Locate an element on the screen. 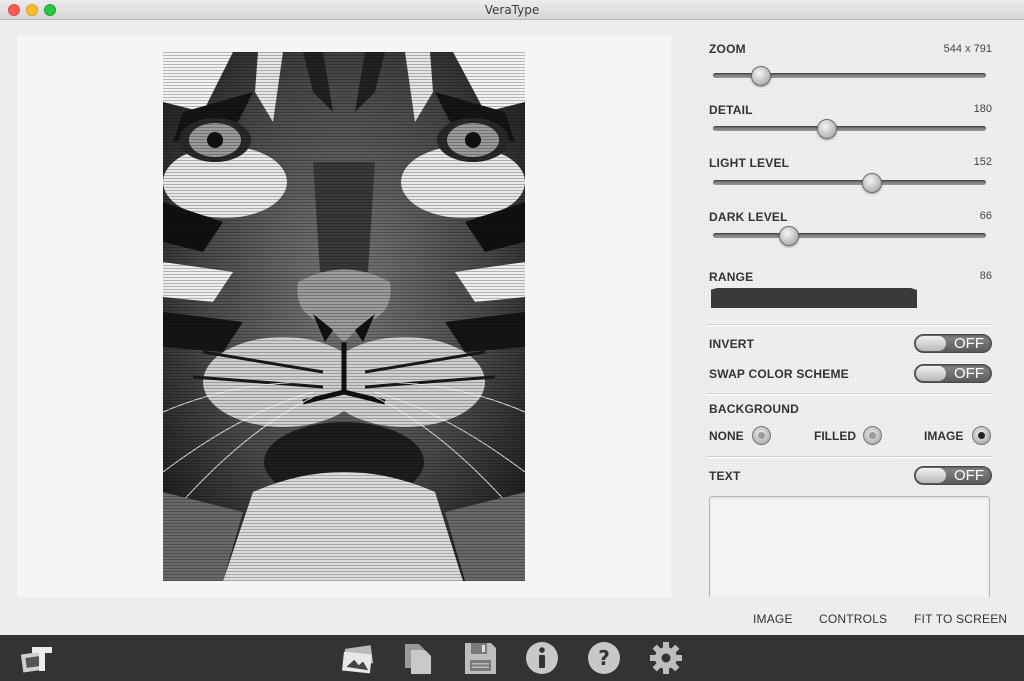 This screenshot has width=1024, height=681. info-icon is located at coordinates (542, 658).